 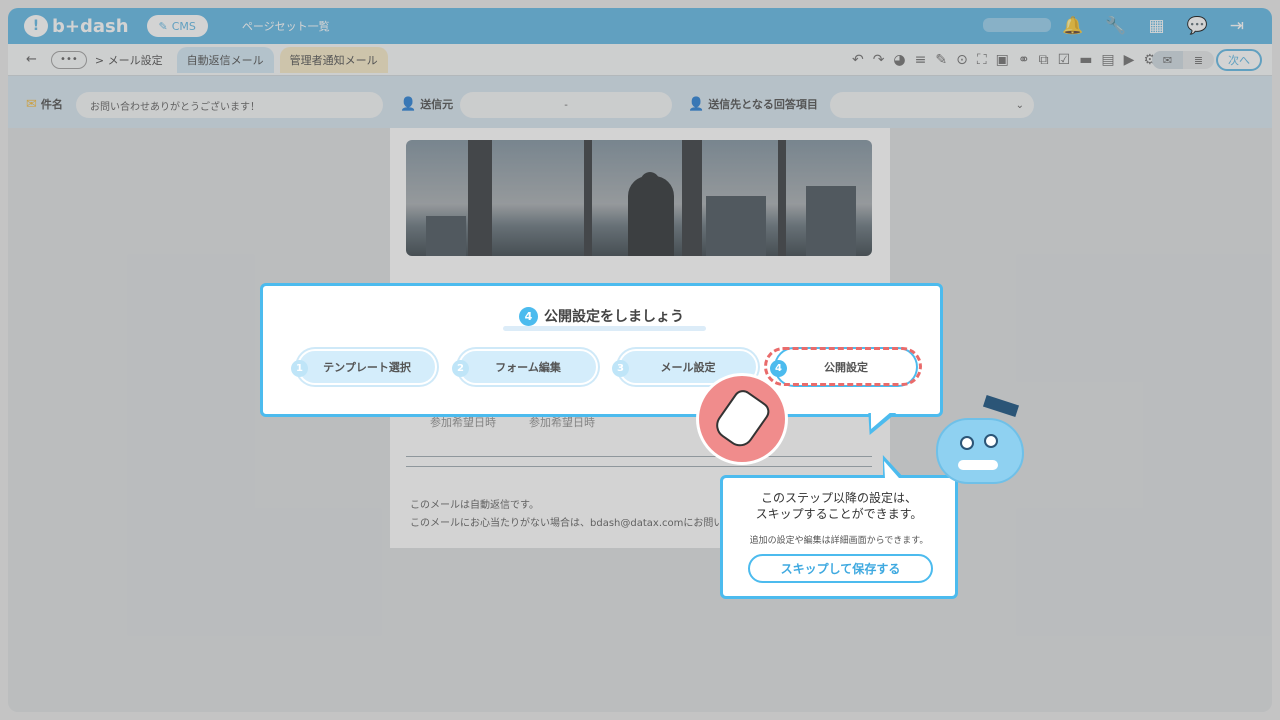 What do you see at coordinates (688, 367) in the screenshot?
I see `step-label: メール設定` at bounding box center [688, 367].